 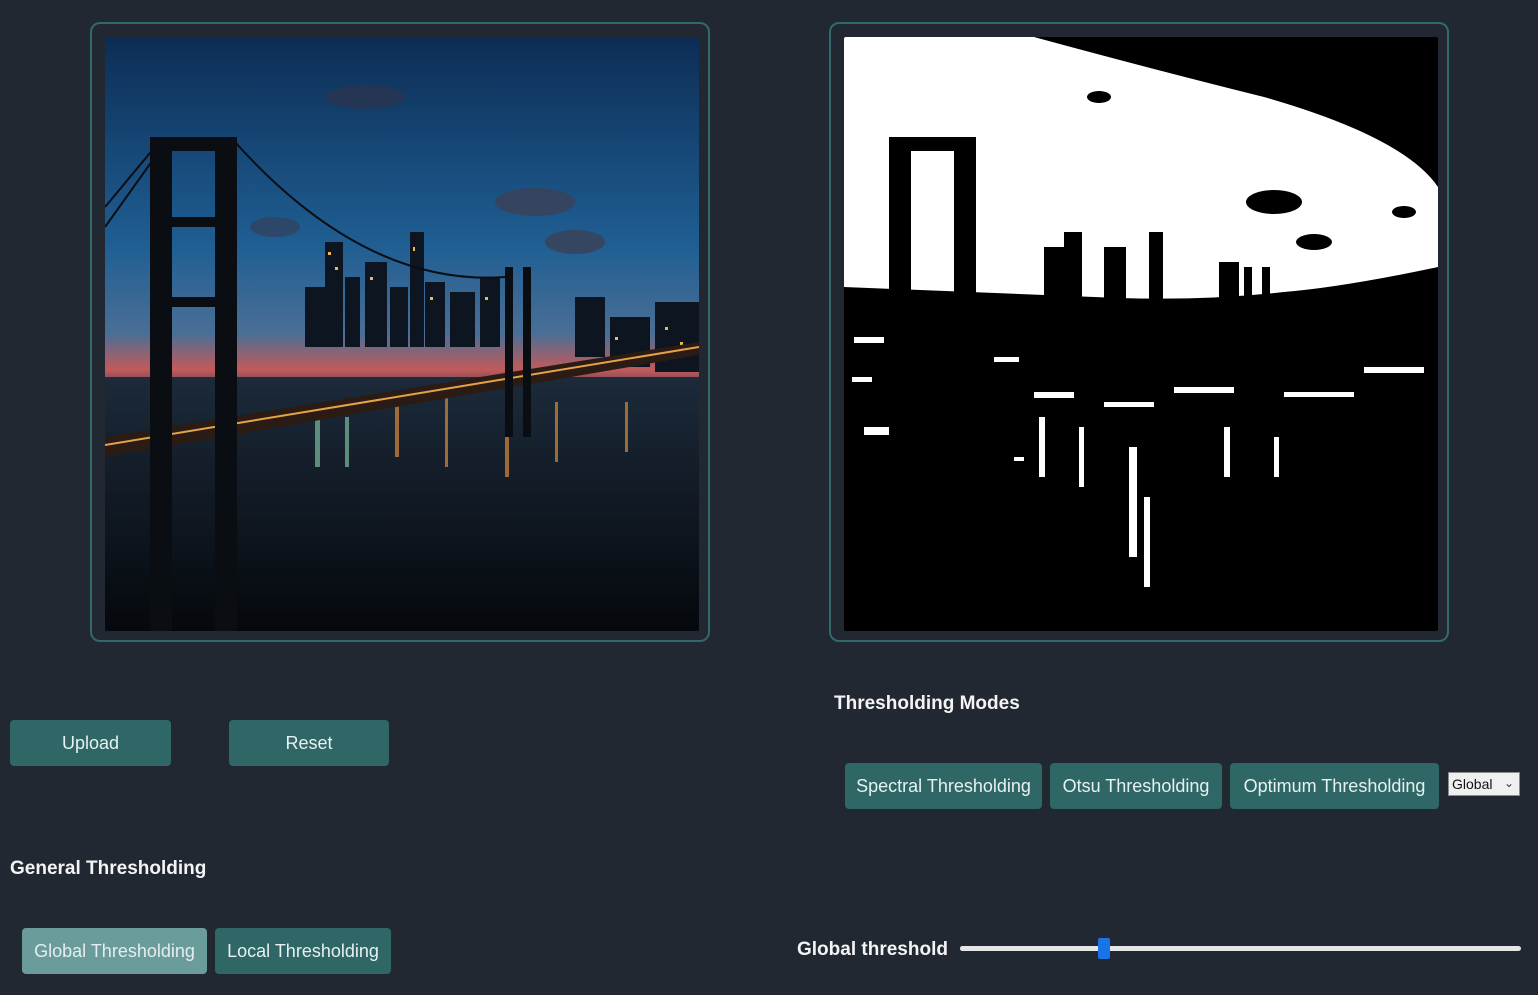 What do you see at coordinates (90, 743) in the screenshot?
I see `upload-button: Upload` at bounding box center [90, 743].